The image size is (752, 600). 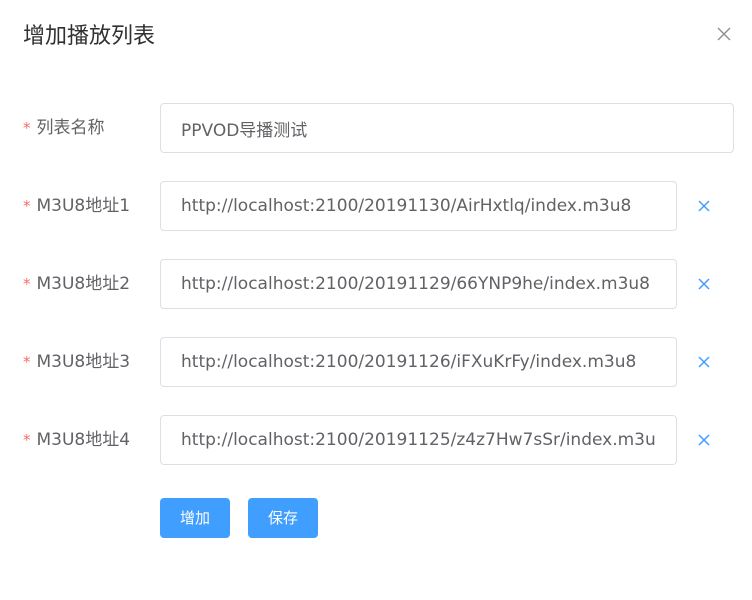 What do you see at coordinates (83, 206) in the screenshot?
I see `m3u8-url-label-text: M3U8地址1` at bounding box center [83, 206].